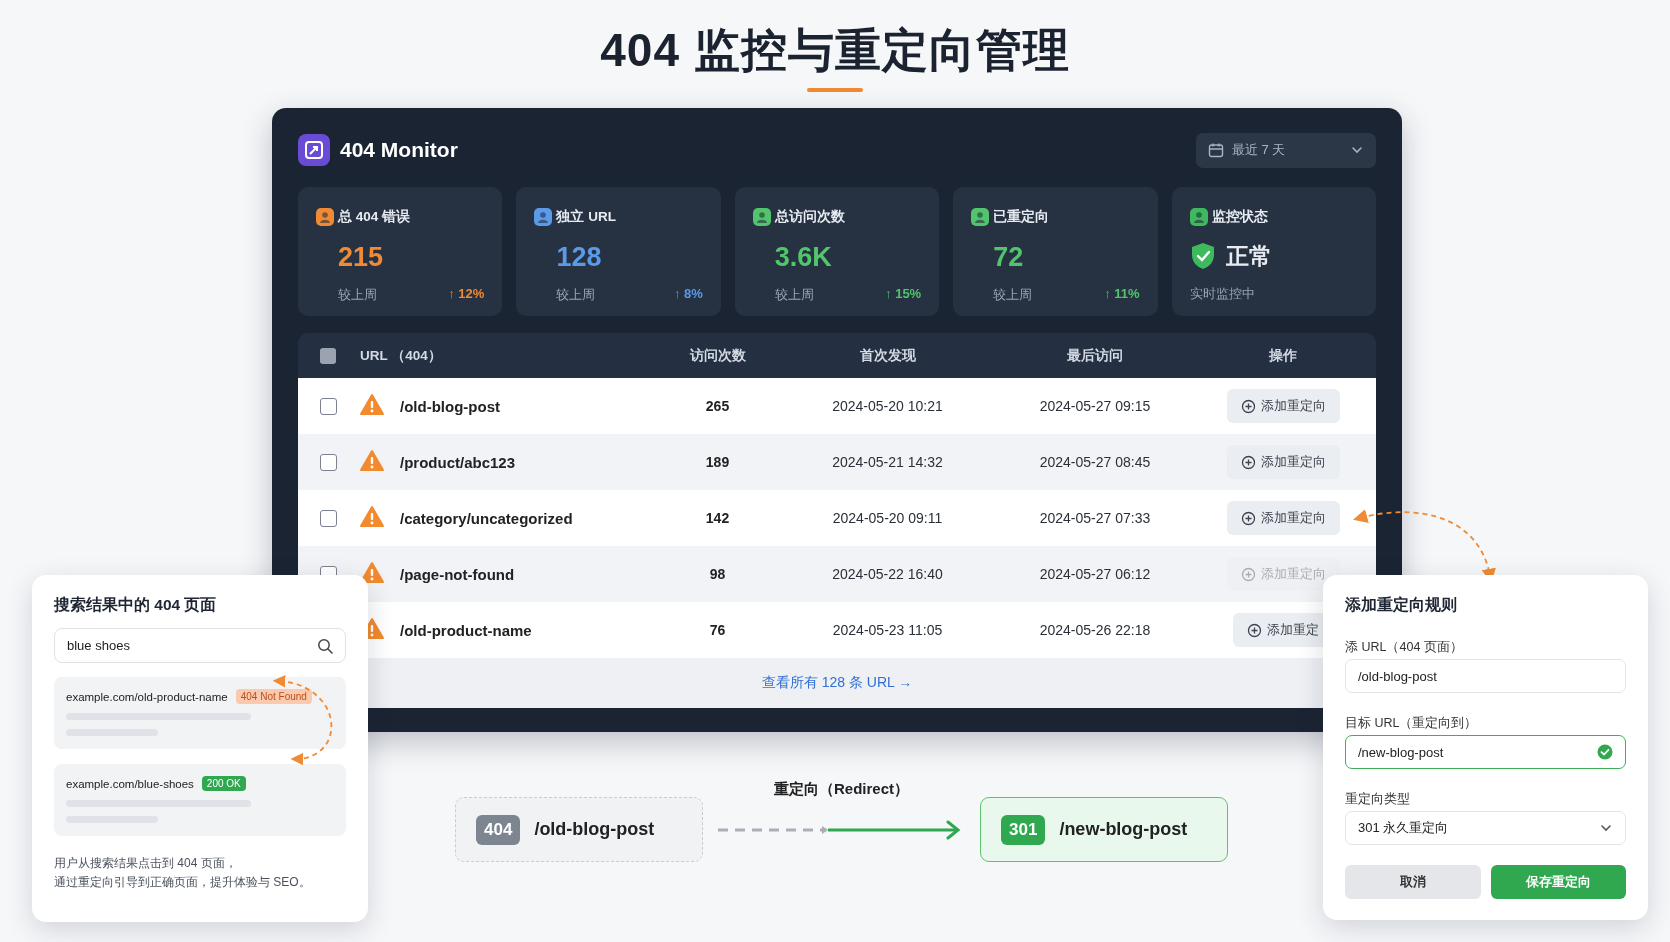 This screenshot has width=1670, height=942. Describe the element at coordinates (273, 696) in the screenshot. I see `status-badge: 404 Not Found` at that location.